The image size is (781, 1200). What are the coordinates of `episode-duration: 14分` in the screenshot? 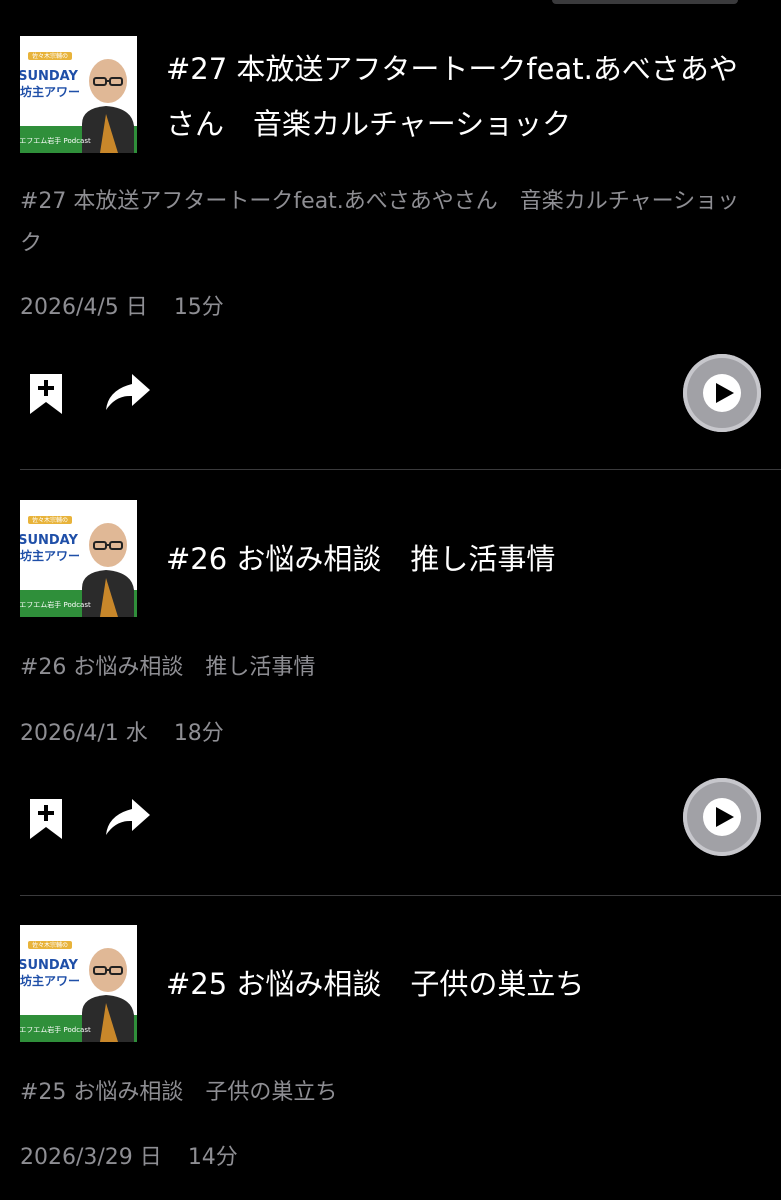 It's located at (212, 1157).